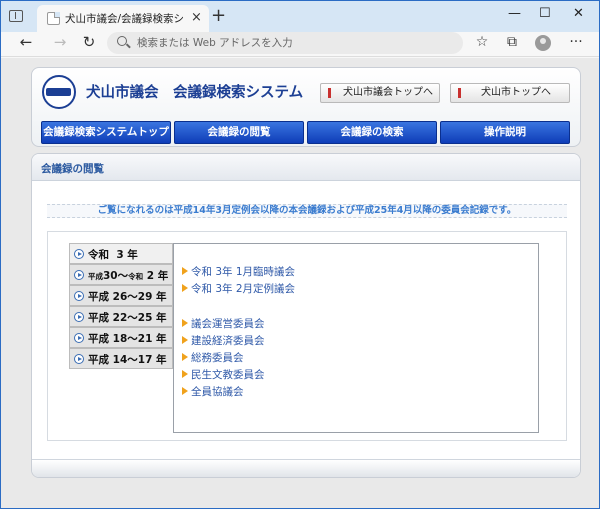 The image size is (600, 509). Describe the element at coordinates (132, 339) in the screenshot. I see `year-range: 18～21` at that location.